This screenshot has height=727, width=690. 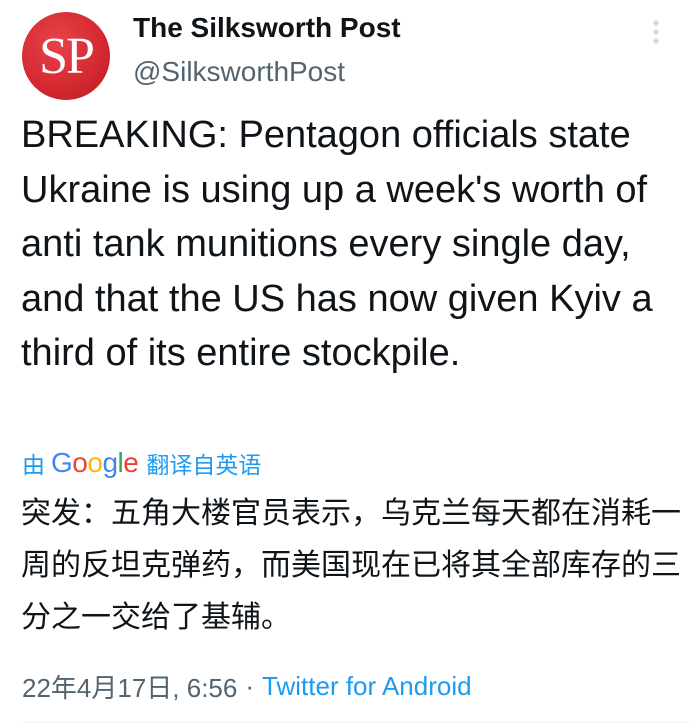 What do you see at coordinates (33, 466) in the screenshot?
I see `translated-by-label: 由` at bounding box center [33, 466].